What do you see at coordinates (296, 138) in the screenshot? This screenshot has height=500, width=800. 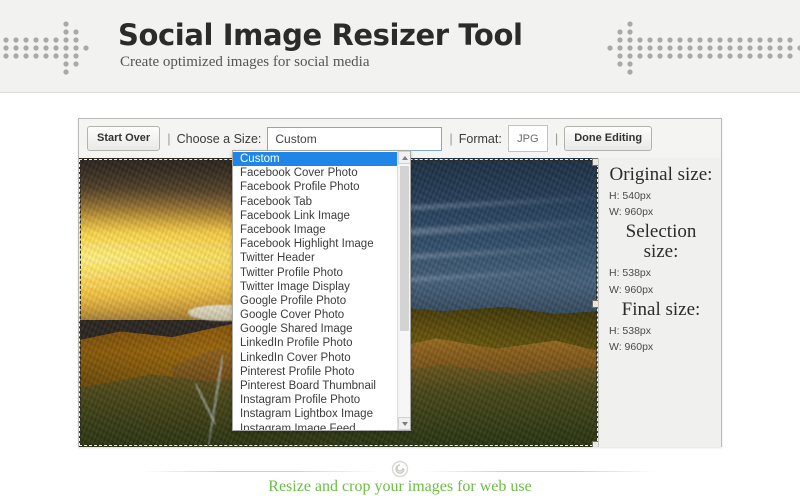 I see `size-select-value: Custom` at bounding box center [296, 138].